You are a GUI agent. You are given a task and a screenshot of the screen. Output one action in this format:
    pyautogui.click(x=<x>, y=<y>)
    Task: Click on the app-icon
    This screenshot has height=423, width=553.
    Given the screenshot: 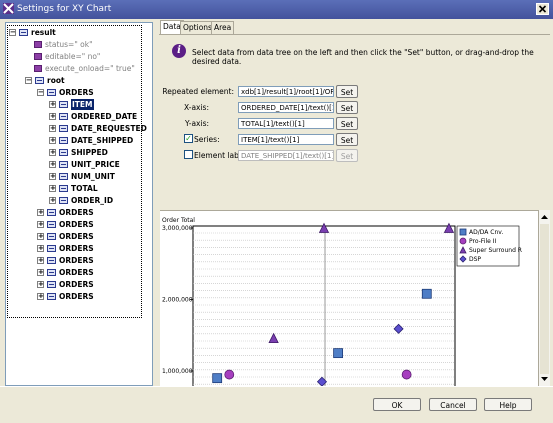 What is the action you would take?
    pyautogui.click(x=8, y=8)
    